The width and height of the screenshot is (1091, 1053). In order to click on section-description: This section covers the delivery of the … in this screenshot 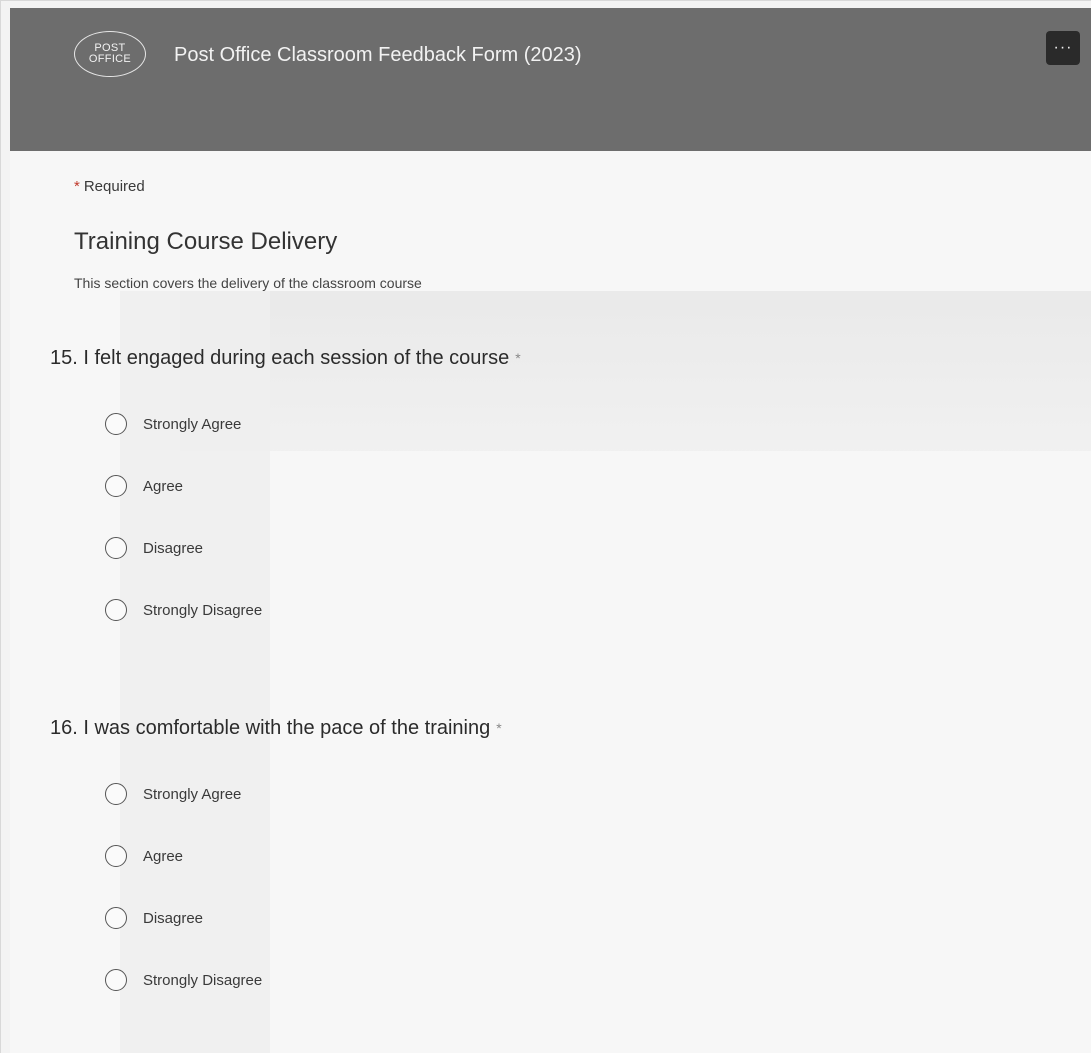, I will do `click(248, 283)`.